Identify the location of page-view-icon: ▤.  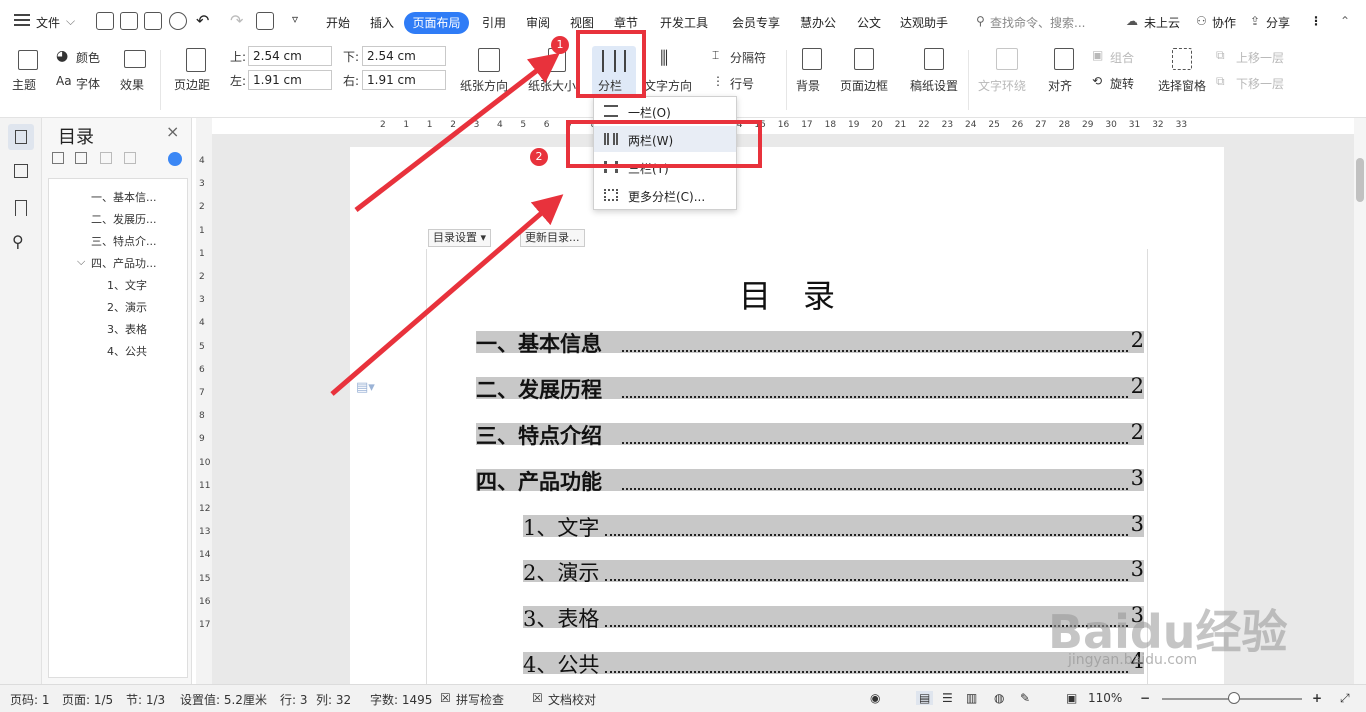
(925, 698).